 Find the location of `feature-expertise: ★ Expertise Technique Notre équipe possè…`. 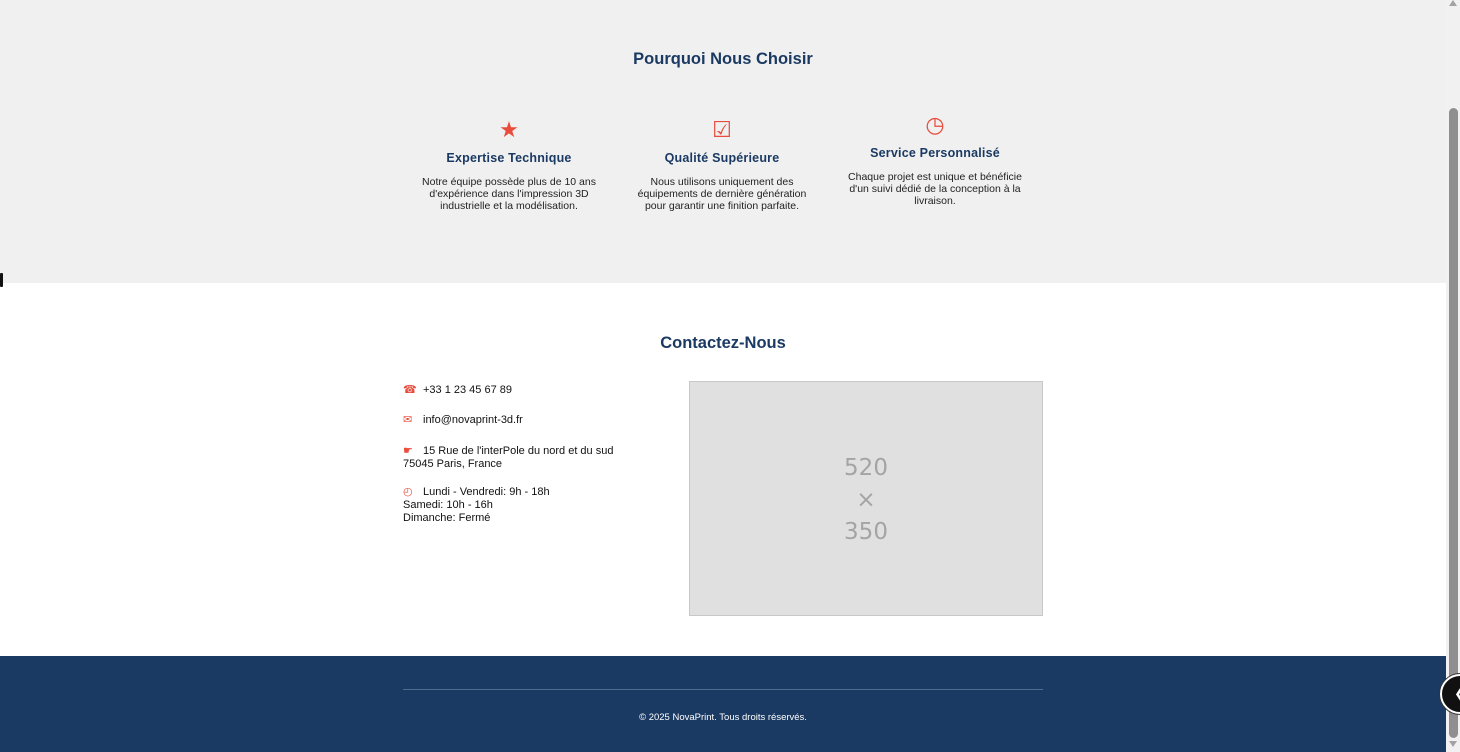

feature-expertise: ★ Expertise Technique Notre équipe possè… is located at coordinates (509, 164).